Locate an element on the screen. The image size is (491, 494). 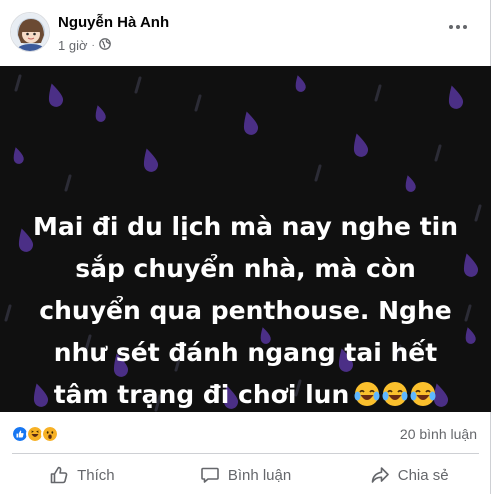
status-line: chuyển qua penthouse. Nghe is located at coordinates (245, 310).